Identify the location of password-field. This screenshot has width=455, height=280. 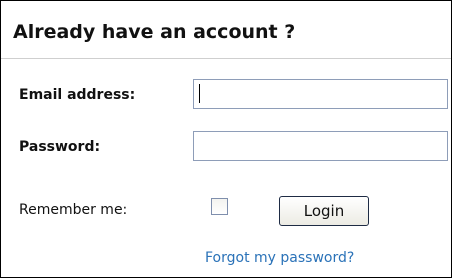
(320, 146).